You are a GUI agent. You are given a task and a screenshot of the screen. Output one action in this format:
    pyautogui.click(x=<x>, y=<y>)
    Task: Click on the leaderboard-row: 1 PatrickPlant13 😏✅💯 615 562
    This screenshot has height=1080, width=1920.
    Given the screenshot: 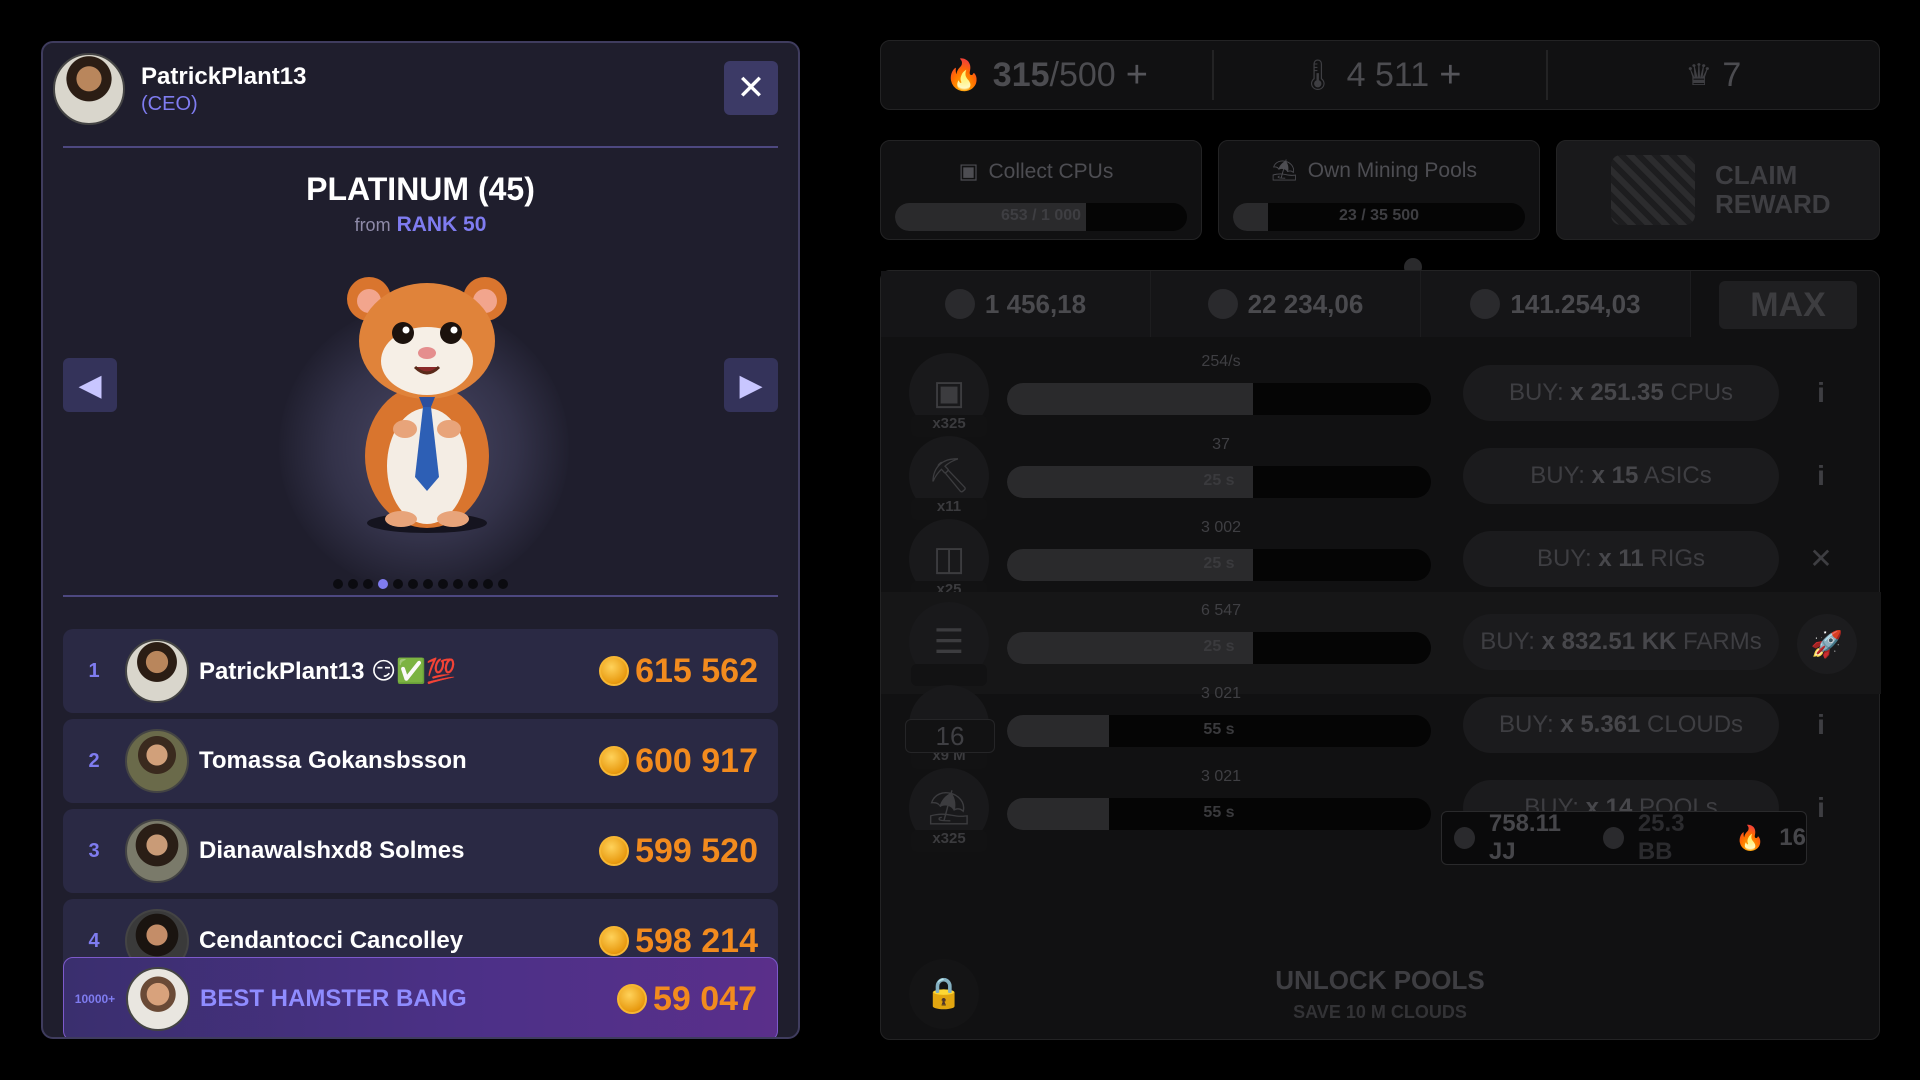 What is the action you would take?
    pyautogui.click(x=420, y=671)
    